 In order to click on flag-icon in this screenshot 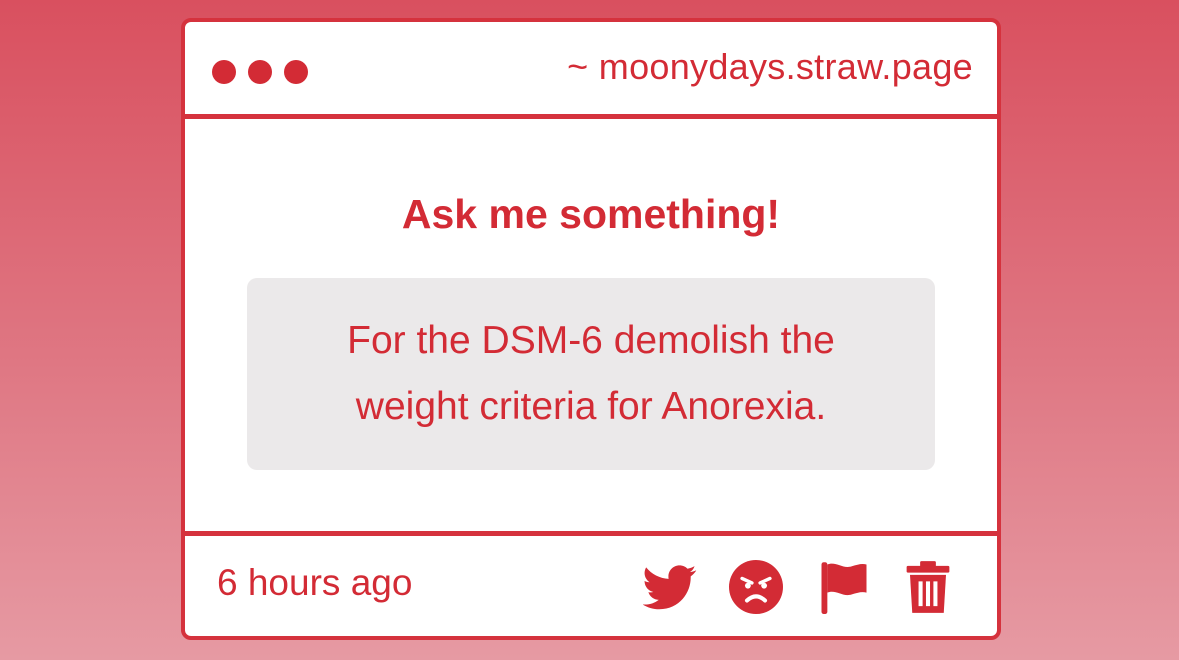, I will do `click(844, 588)`.